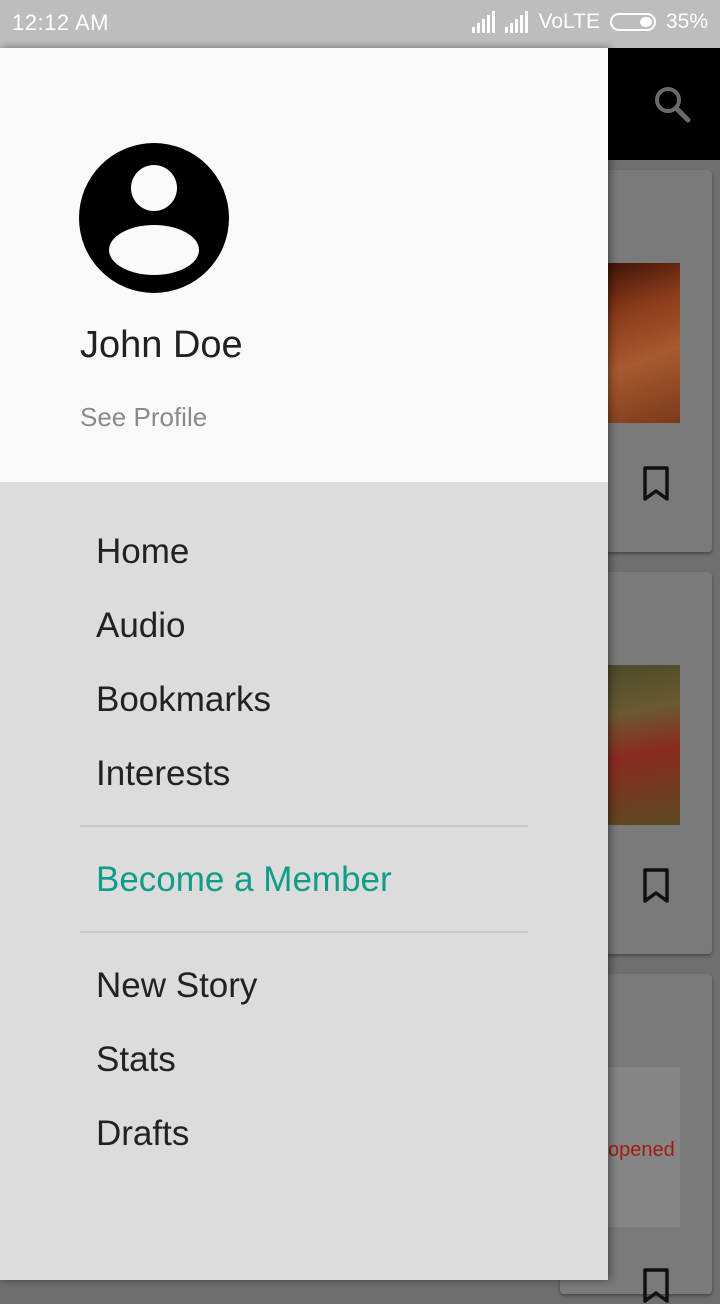 The image size is (720, 1304). What do you see at coordinates (142, 1134) in the screenshot?
I see `menu-item-drafts: Drafts` at bounding box center [142, 1134].